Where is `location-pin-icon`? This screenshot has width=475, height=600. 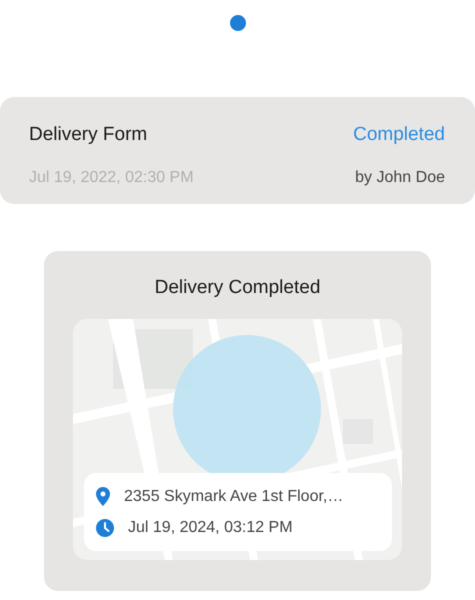
location-pin-icon is located at coordinates (103, 496).